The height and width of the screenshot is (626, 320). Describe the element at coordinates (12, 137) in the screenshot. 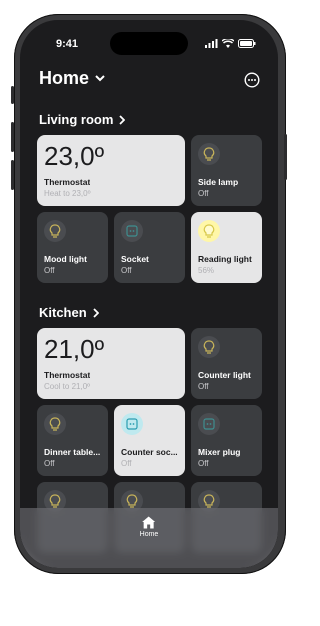

I see `volume-up-button` at that location.